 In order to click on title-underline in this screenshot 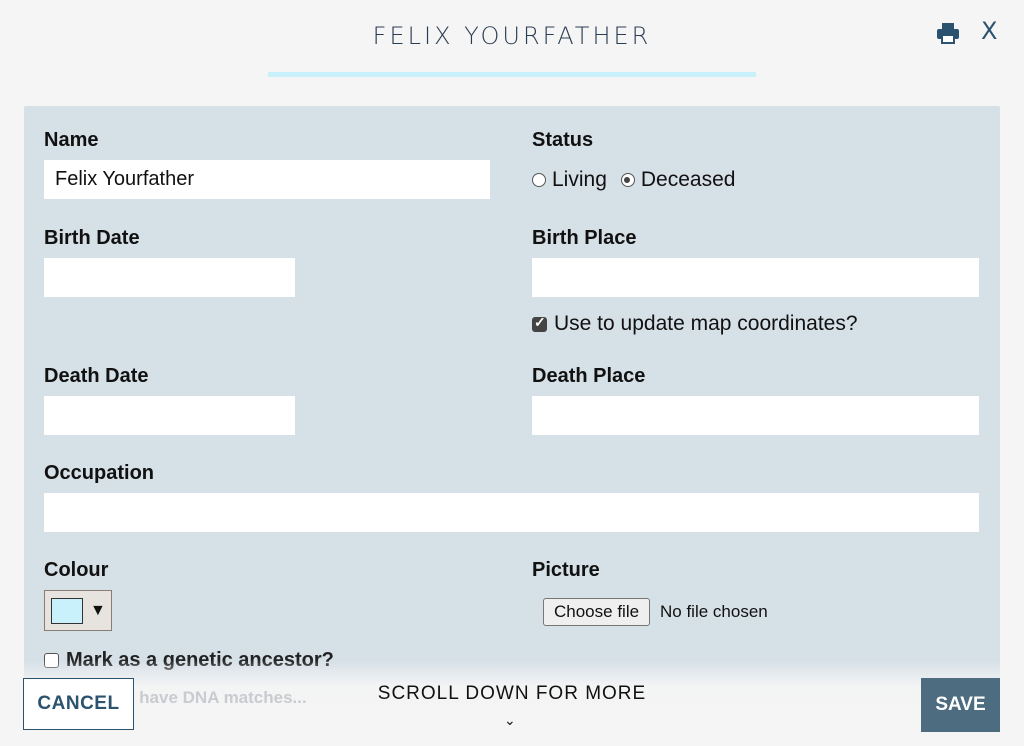, I will do `click(512, 74)`.